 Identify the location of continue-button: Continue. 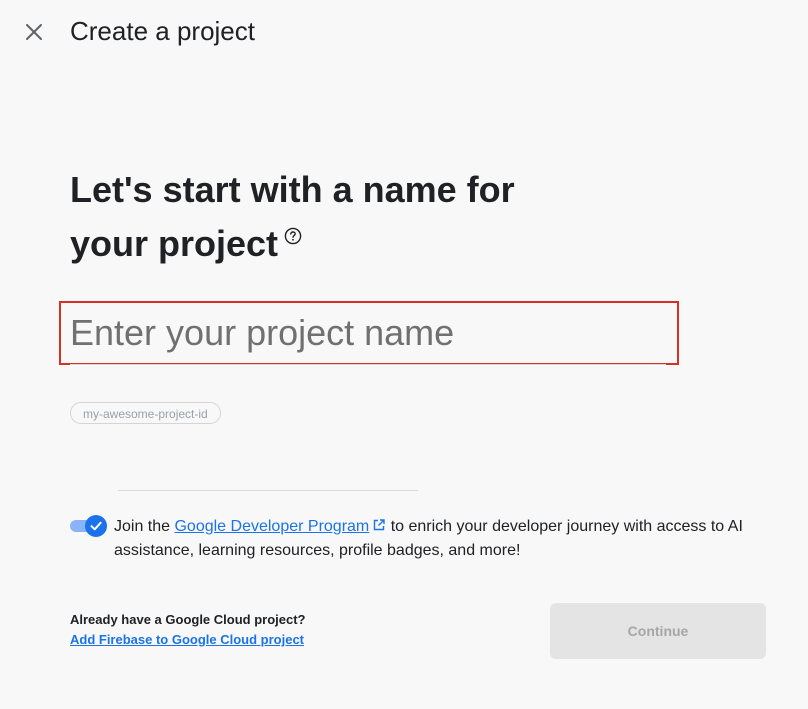
(658, 631).